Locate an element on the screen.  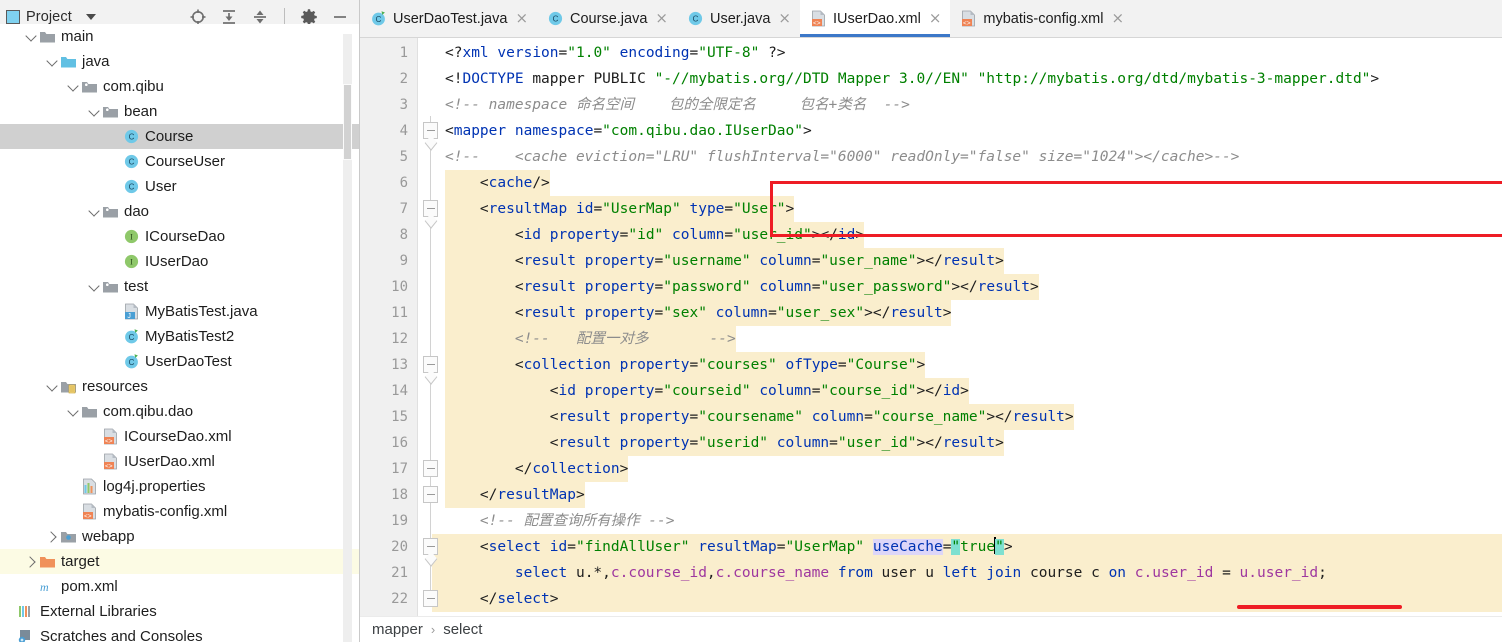
tree-item-iuserdao-xml: <> IUserDao.xml is located at coordinates (179, 461).